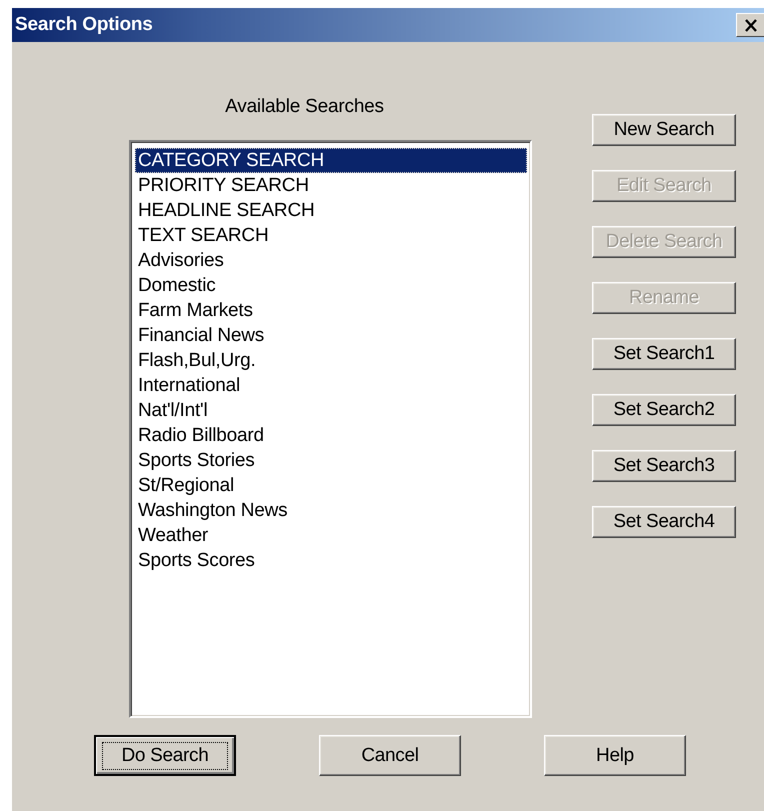 This screenshot has height=811, width=764. What do you see at coordinates (304, 106) in the screenshot?
I see `list-label: Available Searches` at bounding box center [304, 106].